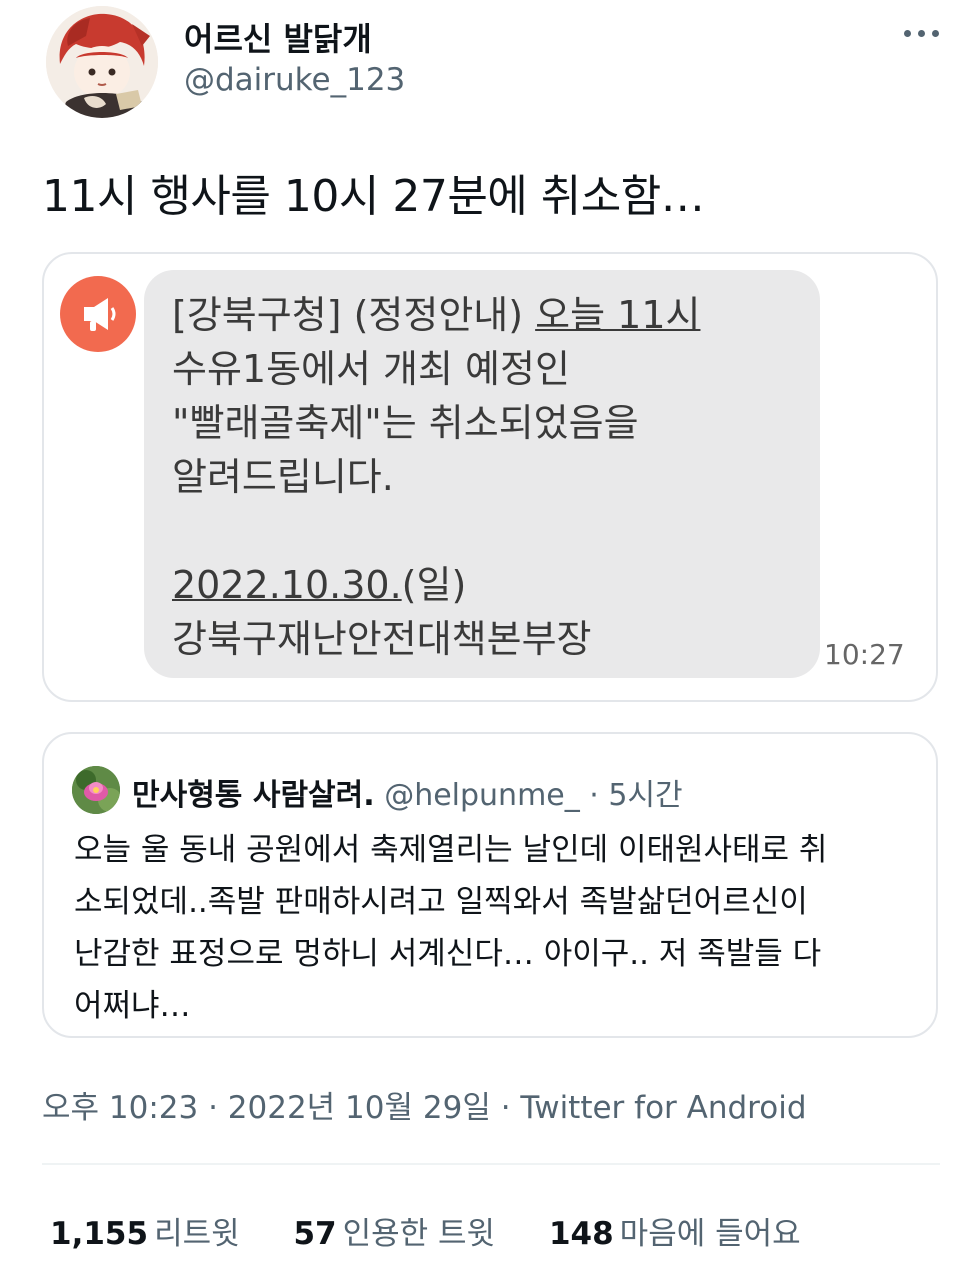 Image resolution: width=980 pixels, height=1277 pixels. Describe the element at coordinates (371, 369) in the screenshot. I see `sms-line2: 수유1동에서 개최 예정인` at that location.